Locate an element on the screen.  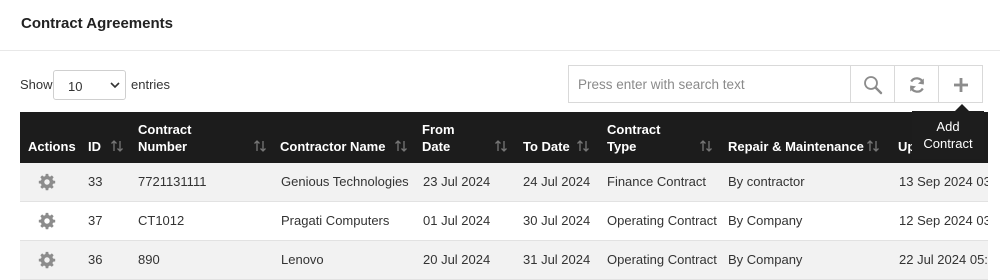
cell-updated: 13 Sep 2024 03: is located at coordinates (943, 181).